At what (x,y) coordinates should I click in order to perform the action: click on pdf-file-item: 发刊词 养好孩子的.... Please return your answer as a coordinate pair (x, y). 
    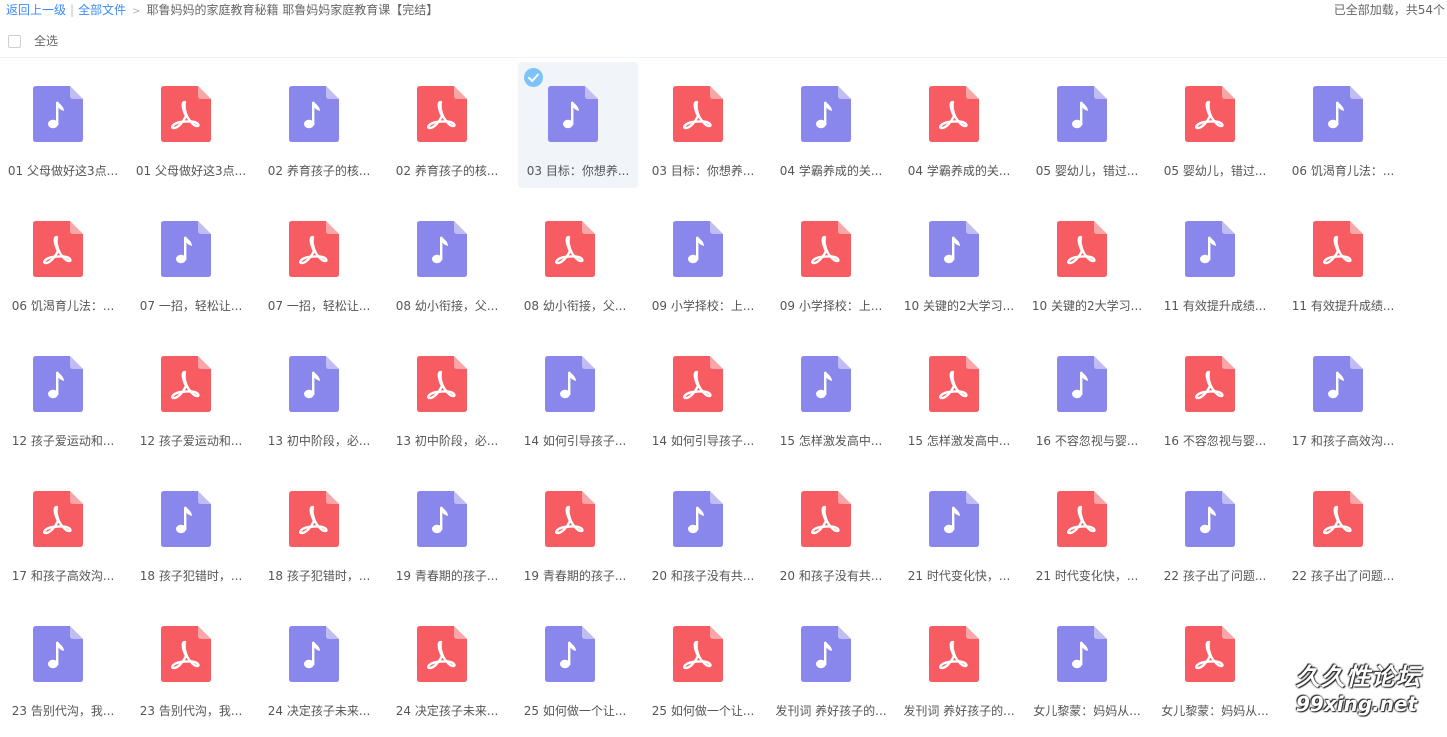
    Looking at the image, I should click on (959, 665).